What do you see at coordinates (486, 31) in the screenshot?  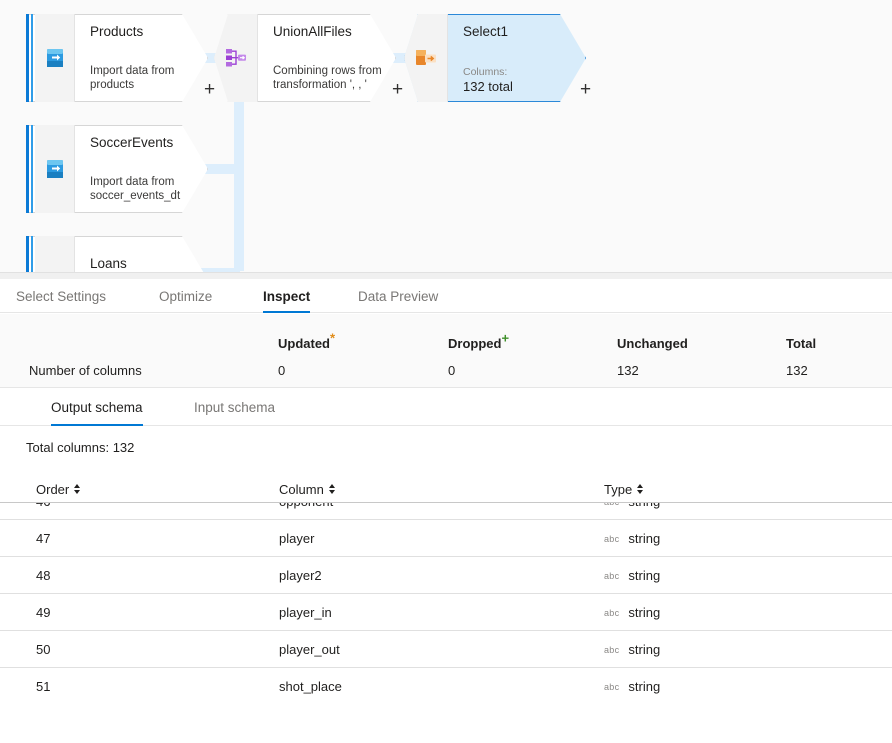 I see `node-title: Select1` at bounding box center [486, 31].